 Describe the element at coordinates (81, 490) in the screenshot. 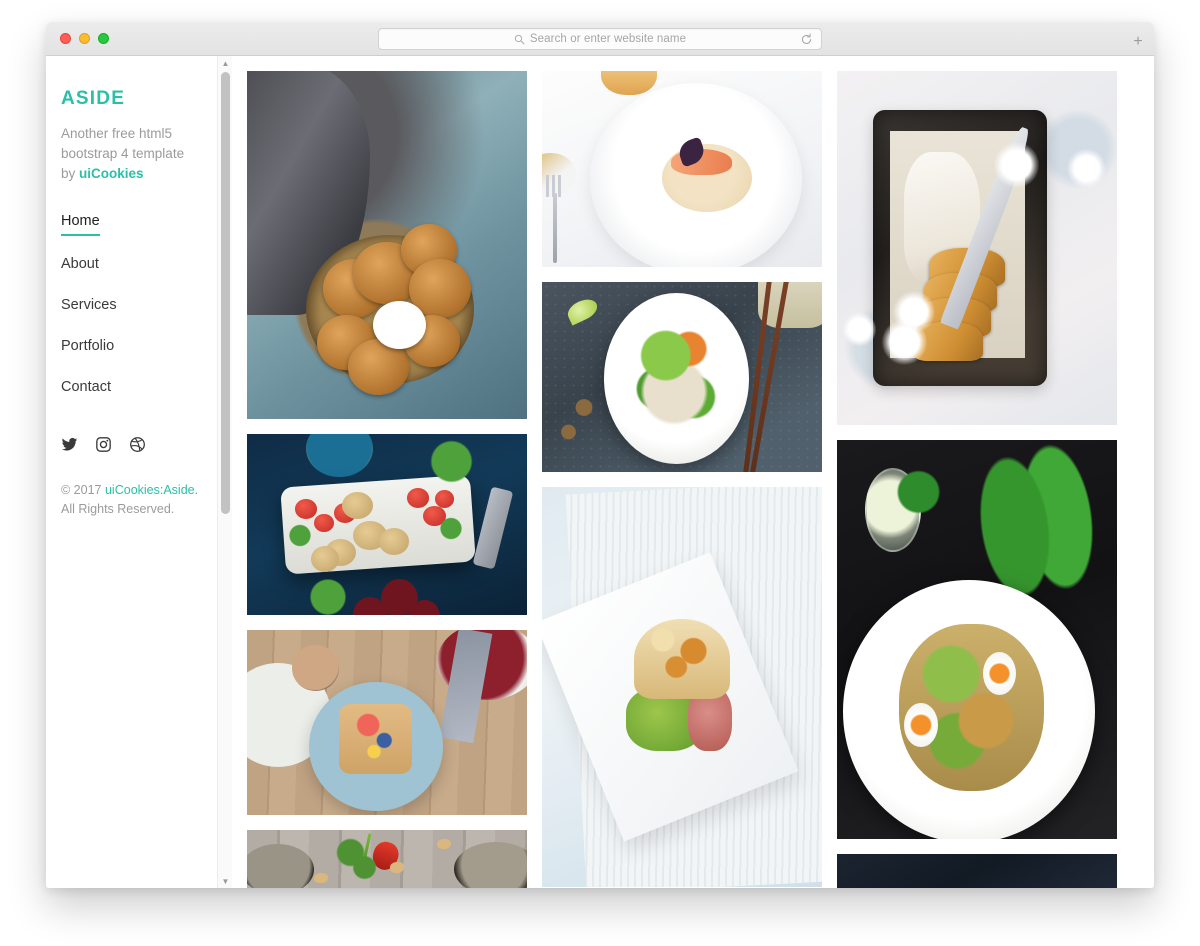

I see `copyright-year: © 2017` at that location.